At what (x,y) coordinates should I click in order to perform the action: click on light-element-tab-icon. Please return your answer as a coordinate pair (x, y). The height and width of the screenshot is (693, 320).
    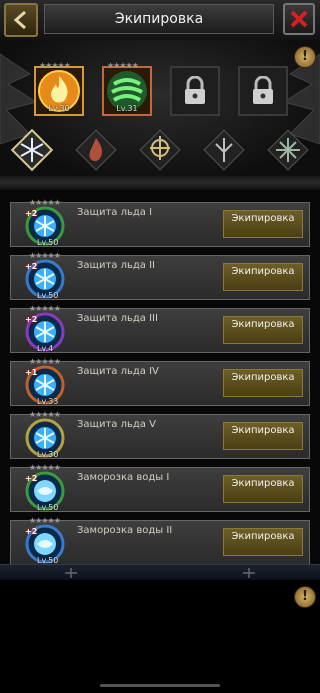
    Looking at the image, I should click on (160, 150).